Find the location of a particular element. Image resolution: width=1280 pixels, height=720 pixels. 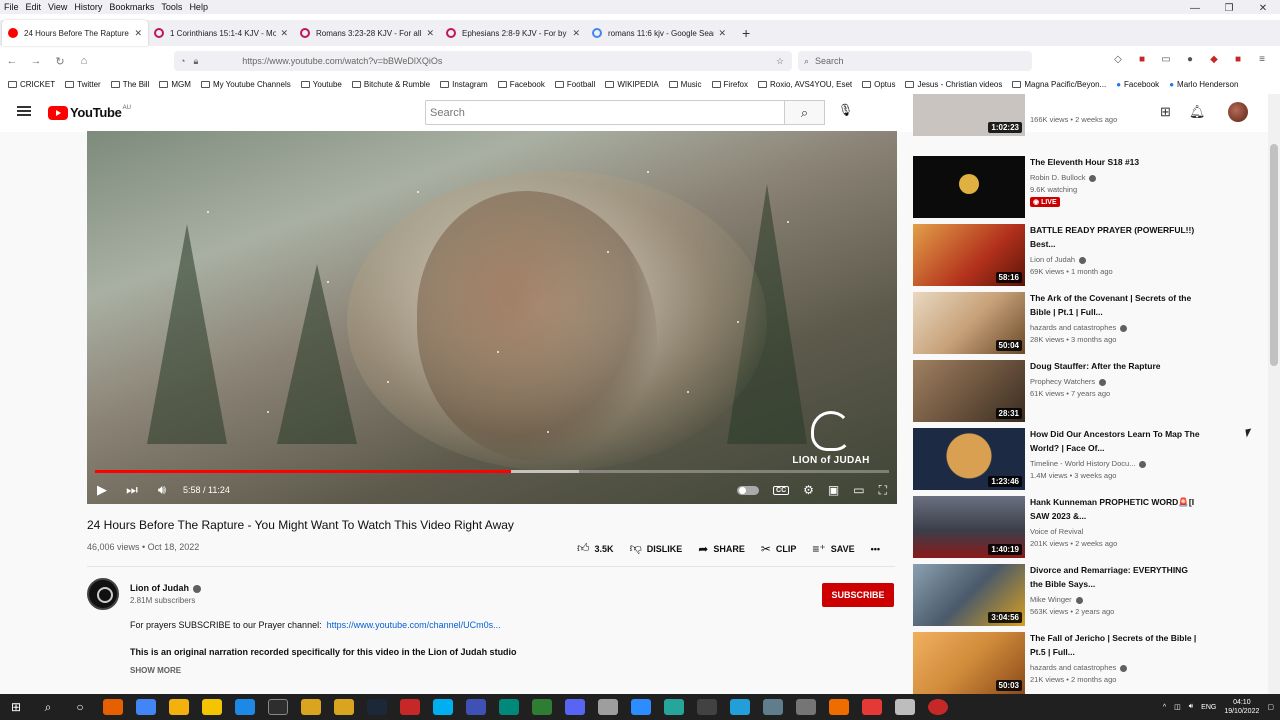

clock: 04:10 19/10/2022 is located at coordinates (1241, 707).